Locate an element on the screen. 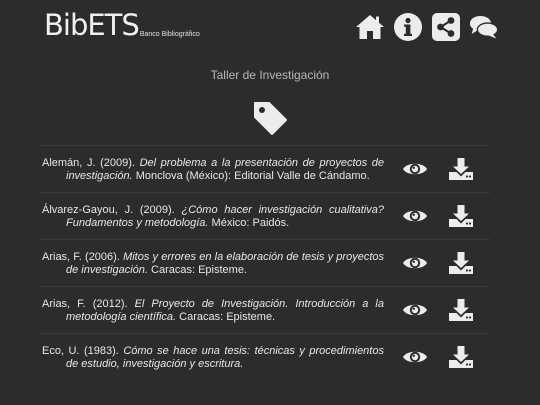  info-button is located at coordinates (408, 27).